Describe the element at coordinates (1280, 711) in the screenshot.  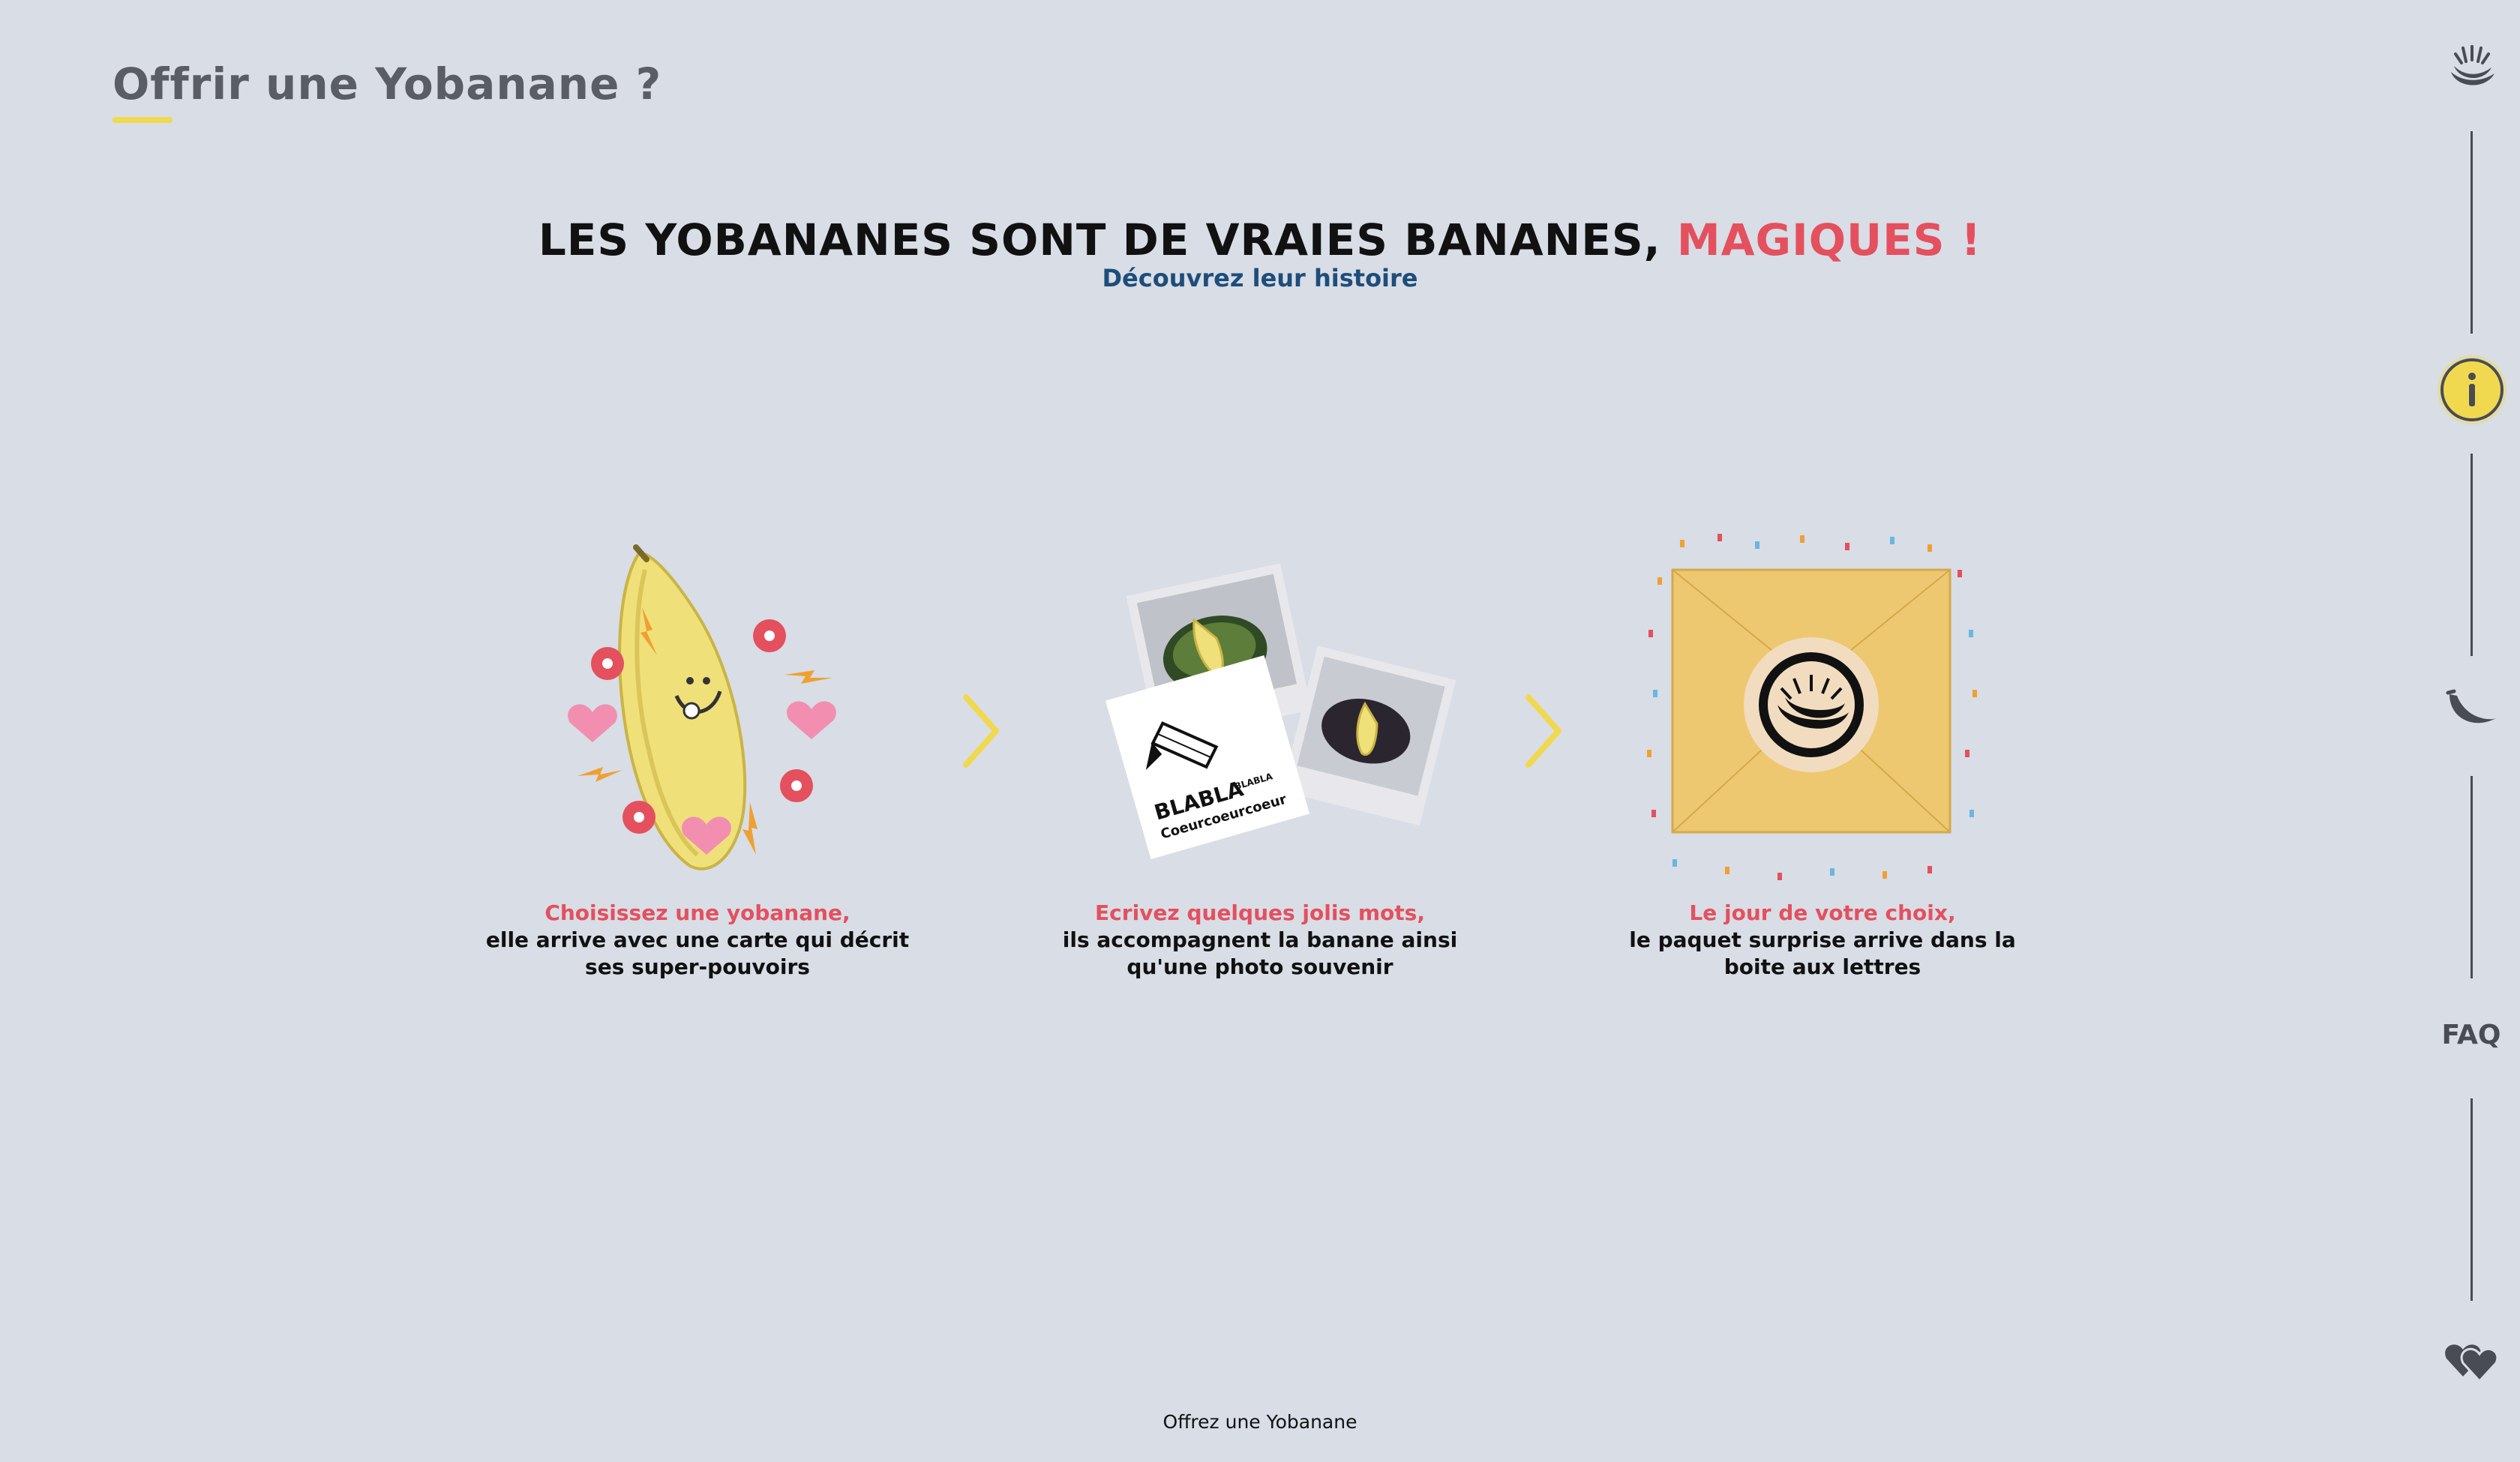
I see `card-and-photo-illustration: BLABLA BLABLA Coeurcoeurcoeur` at that location.